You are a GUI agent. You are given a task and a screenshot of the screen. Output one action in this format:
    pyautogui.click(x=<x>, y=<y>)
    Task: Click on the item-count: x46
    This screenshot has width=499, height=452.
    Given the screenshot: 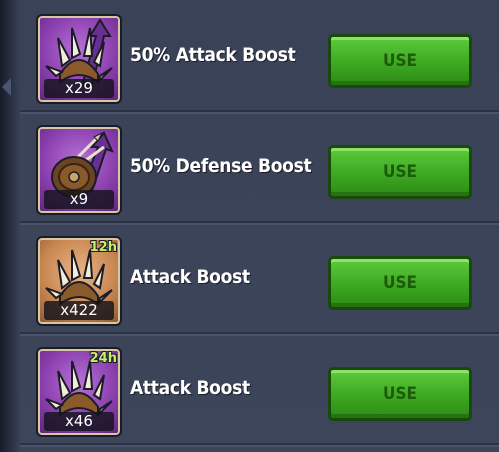 What is the action you would take?
    pyautogui.click(x=79, y=421)
    